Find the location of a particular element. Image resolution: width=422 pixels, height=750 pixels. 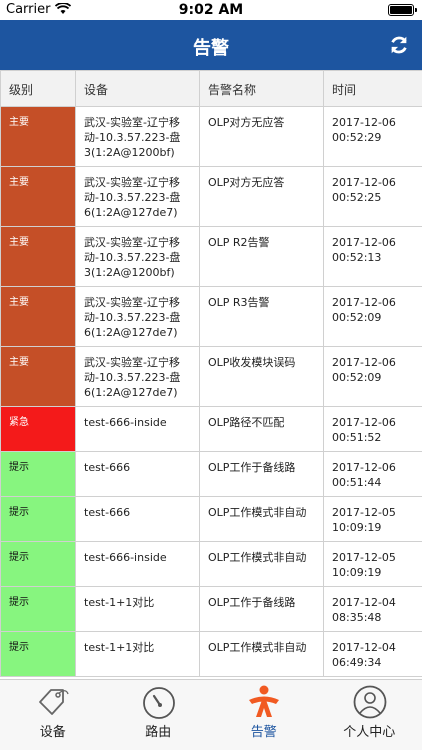

status-bar: Carrier 9:02 AM is located at coordinates (211, 10).